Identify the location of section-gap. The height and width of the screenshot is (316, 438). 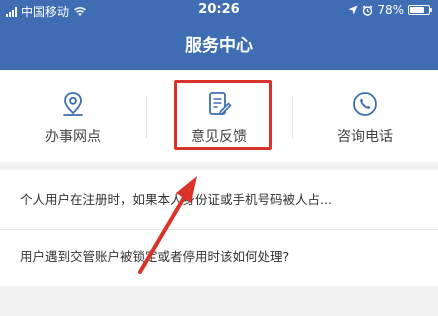
(219, 166).